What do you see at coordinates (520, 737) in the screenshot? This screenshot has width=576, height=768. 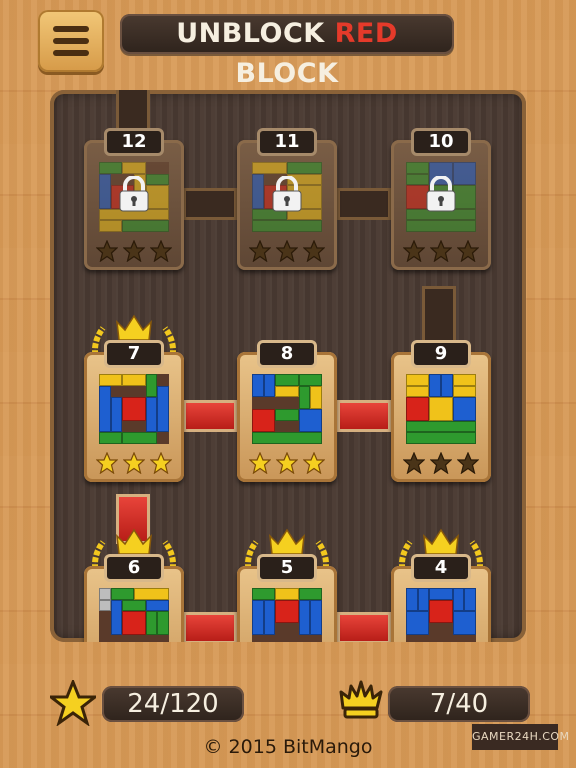 I see `watermark: GAMER24H.COM` at bounding box center [520, 737].